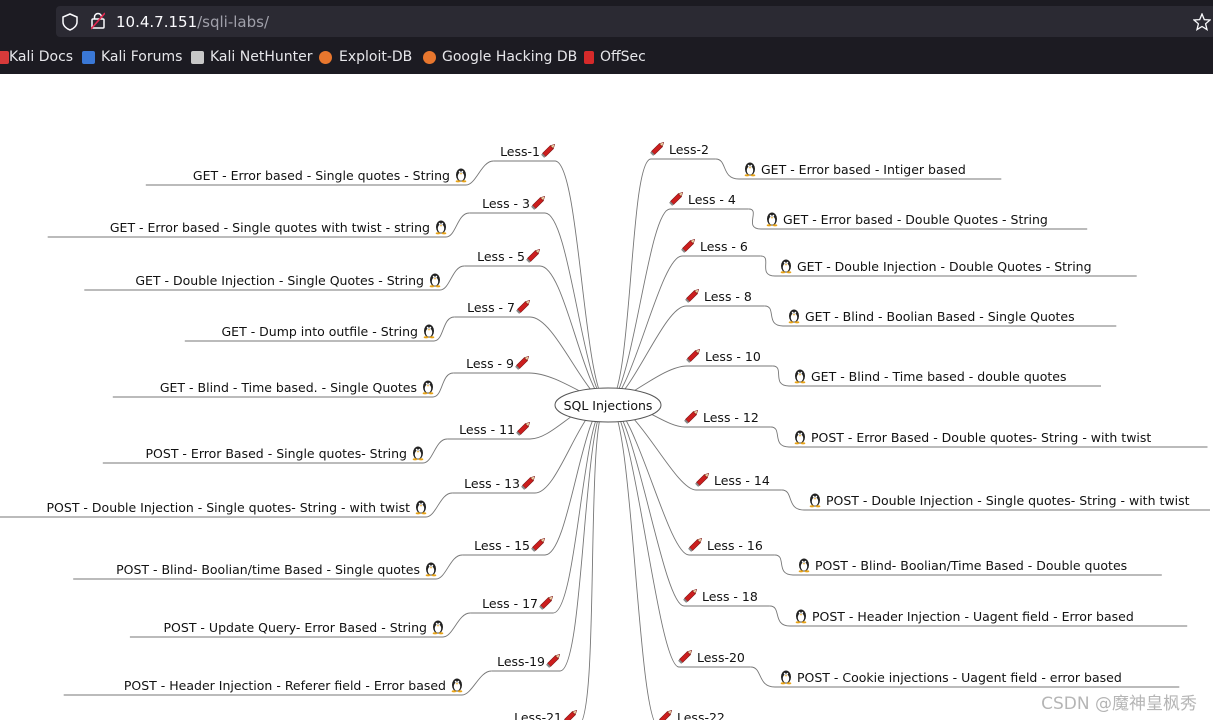 The image size is (1213, 724). What do you see at coordinates (938, 376) in the screenshot?
I see `lesson-title: GET - Blind - Time based - double quotes` at bounding box center [938, 376].